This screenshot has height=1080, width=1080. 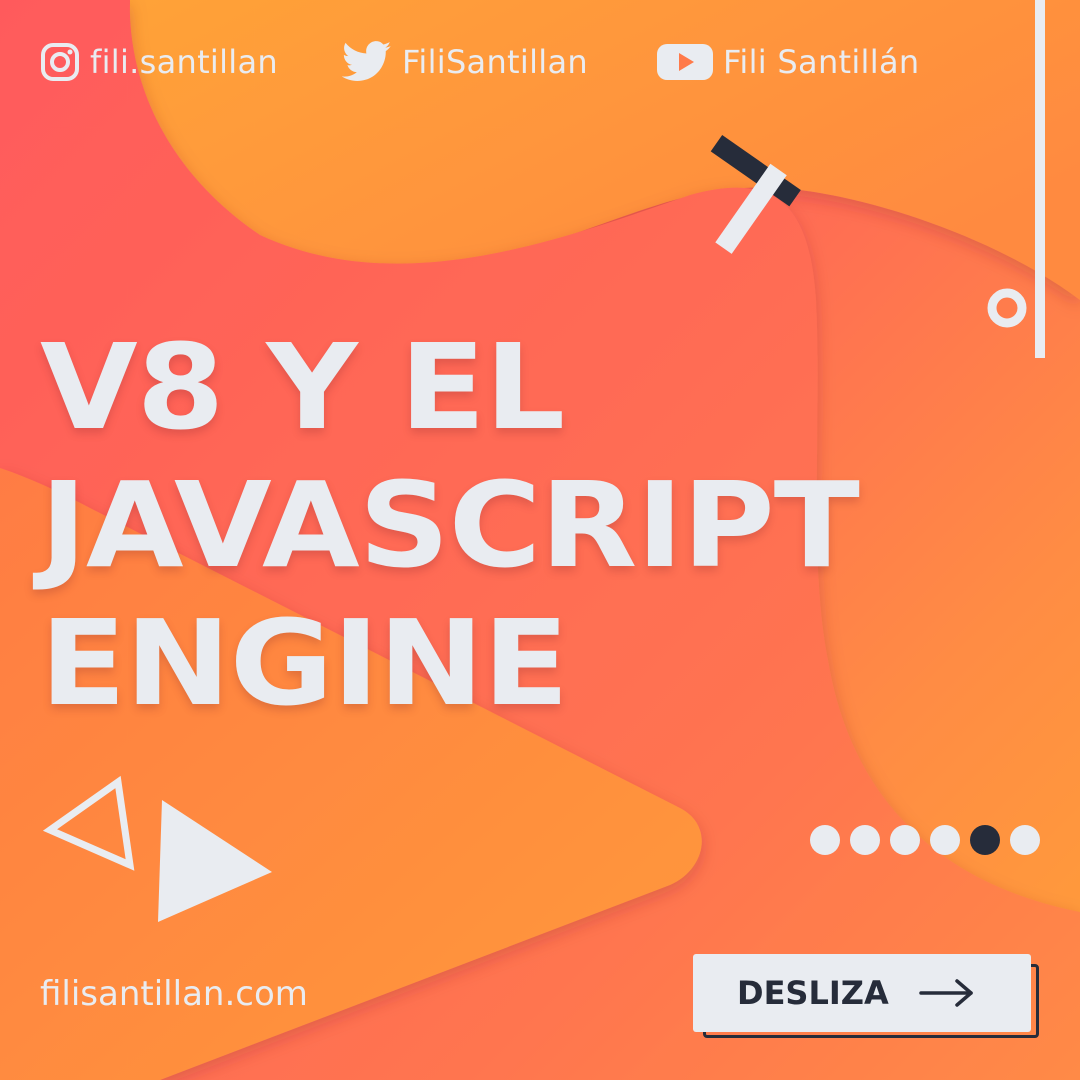 What do you see at coordinates (1007, 308) in the screenshot?
I see `decor-ring` at bounding box center [1007, 308].